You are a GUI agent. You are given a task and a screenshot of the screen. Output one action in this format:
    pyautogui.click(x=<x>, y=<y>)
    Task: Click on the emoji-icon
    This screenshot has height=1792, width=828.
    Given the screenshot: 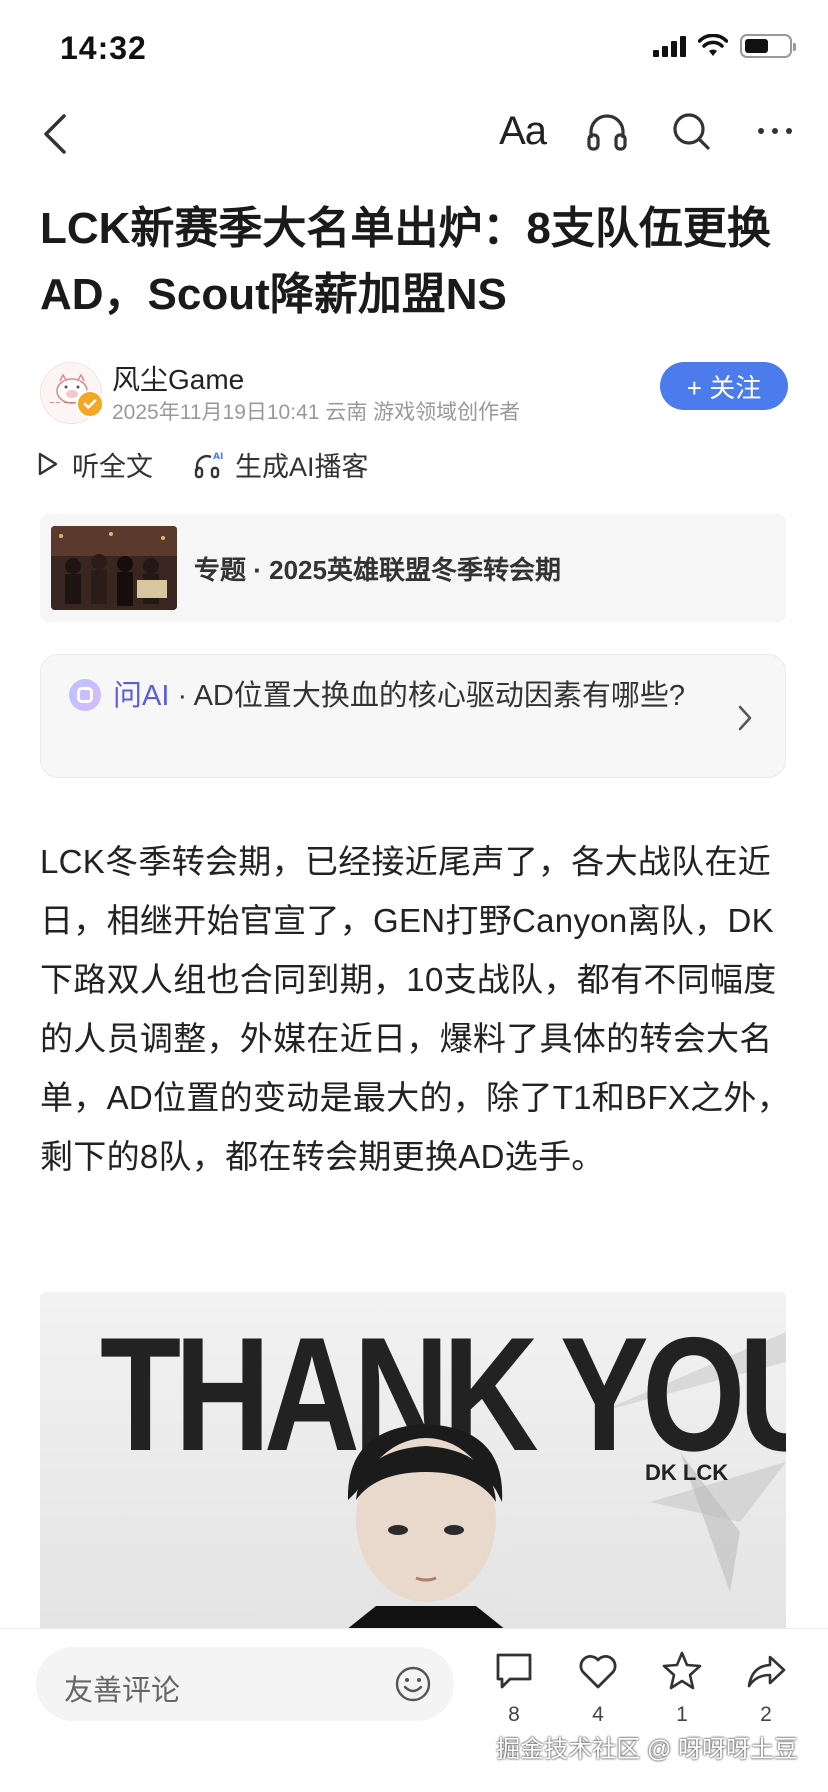 What is the action you would take?
    pyautogui.click(x=413, y=1684)
    